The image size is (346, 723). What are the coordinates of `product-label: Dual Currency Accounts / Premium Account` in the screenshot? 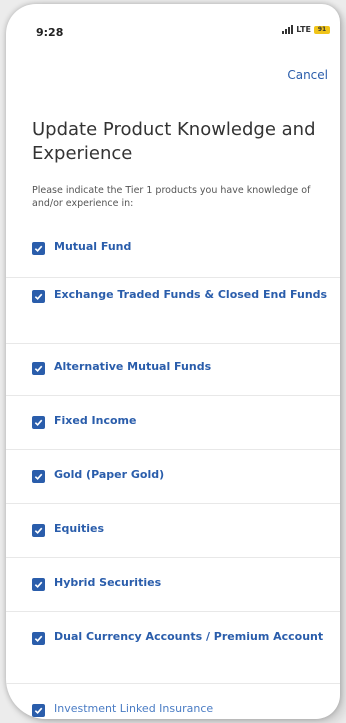 It's located at (189, 636).